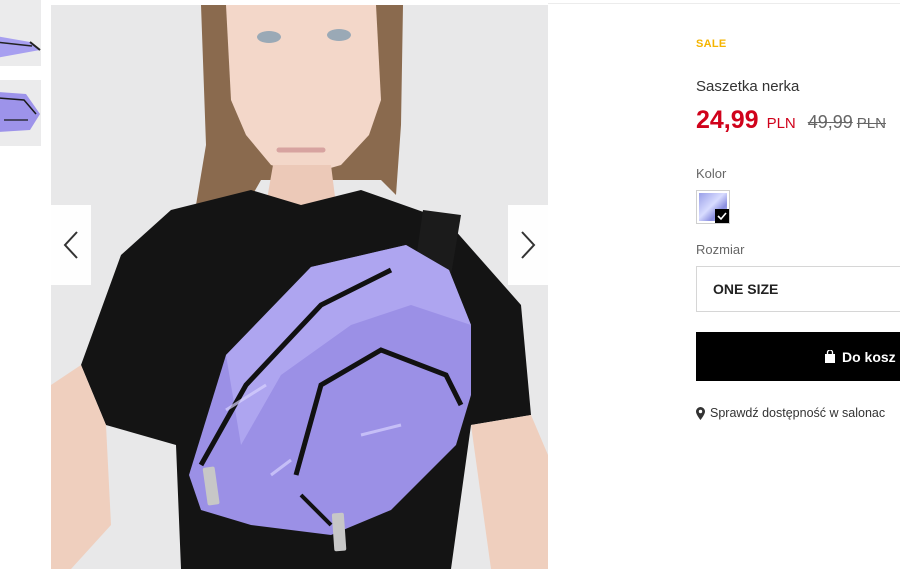  Describe the element at coordinates (798, 413) in the screenshot. I see `store-availability-label: Sprawdź dostępność w salonac` at that location.